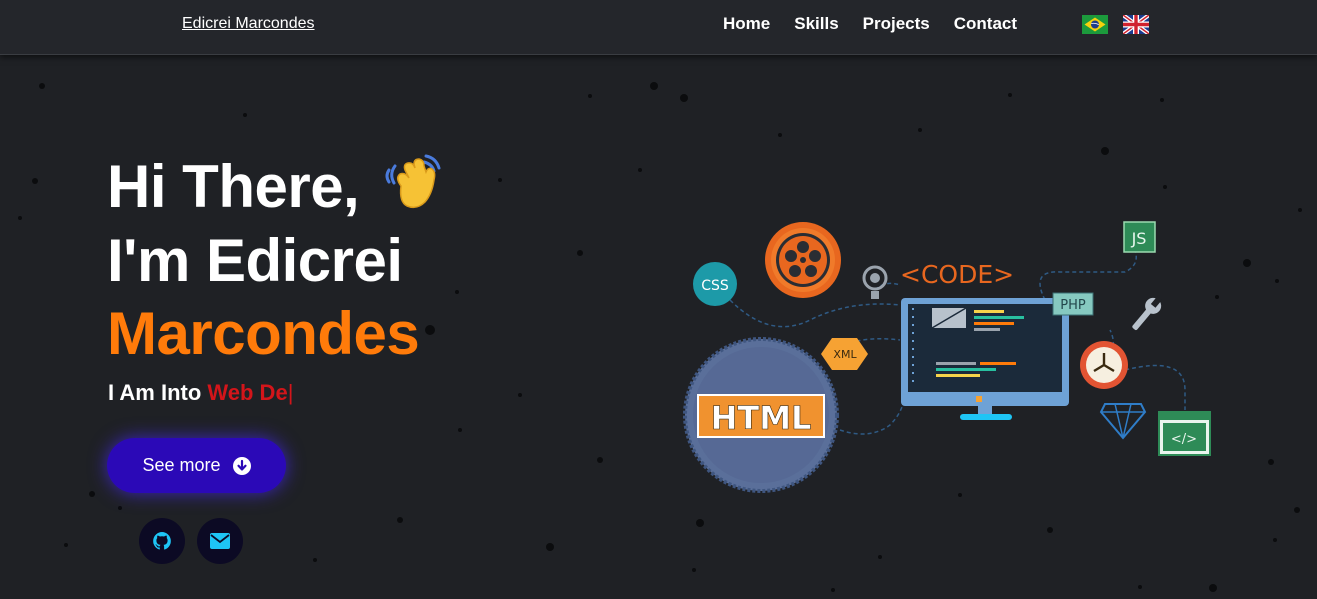 This screenshot has width=1317, height=599. Describe the element at coordinates (1095, 24) in the screenshot. I see `brazil-flag-icon` at that location.